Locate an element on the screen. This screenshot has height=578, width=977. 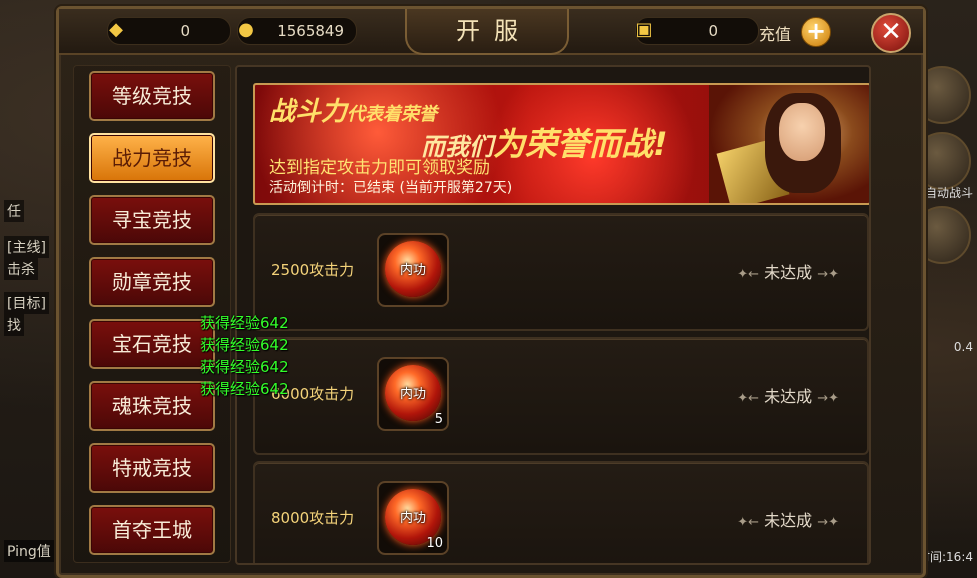
tab-label: 战力竞技 is located at coordinates (152, 158).